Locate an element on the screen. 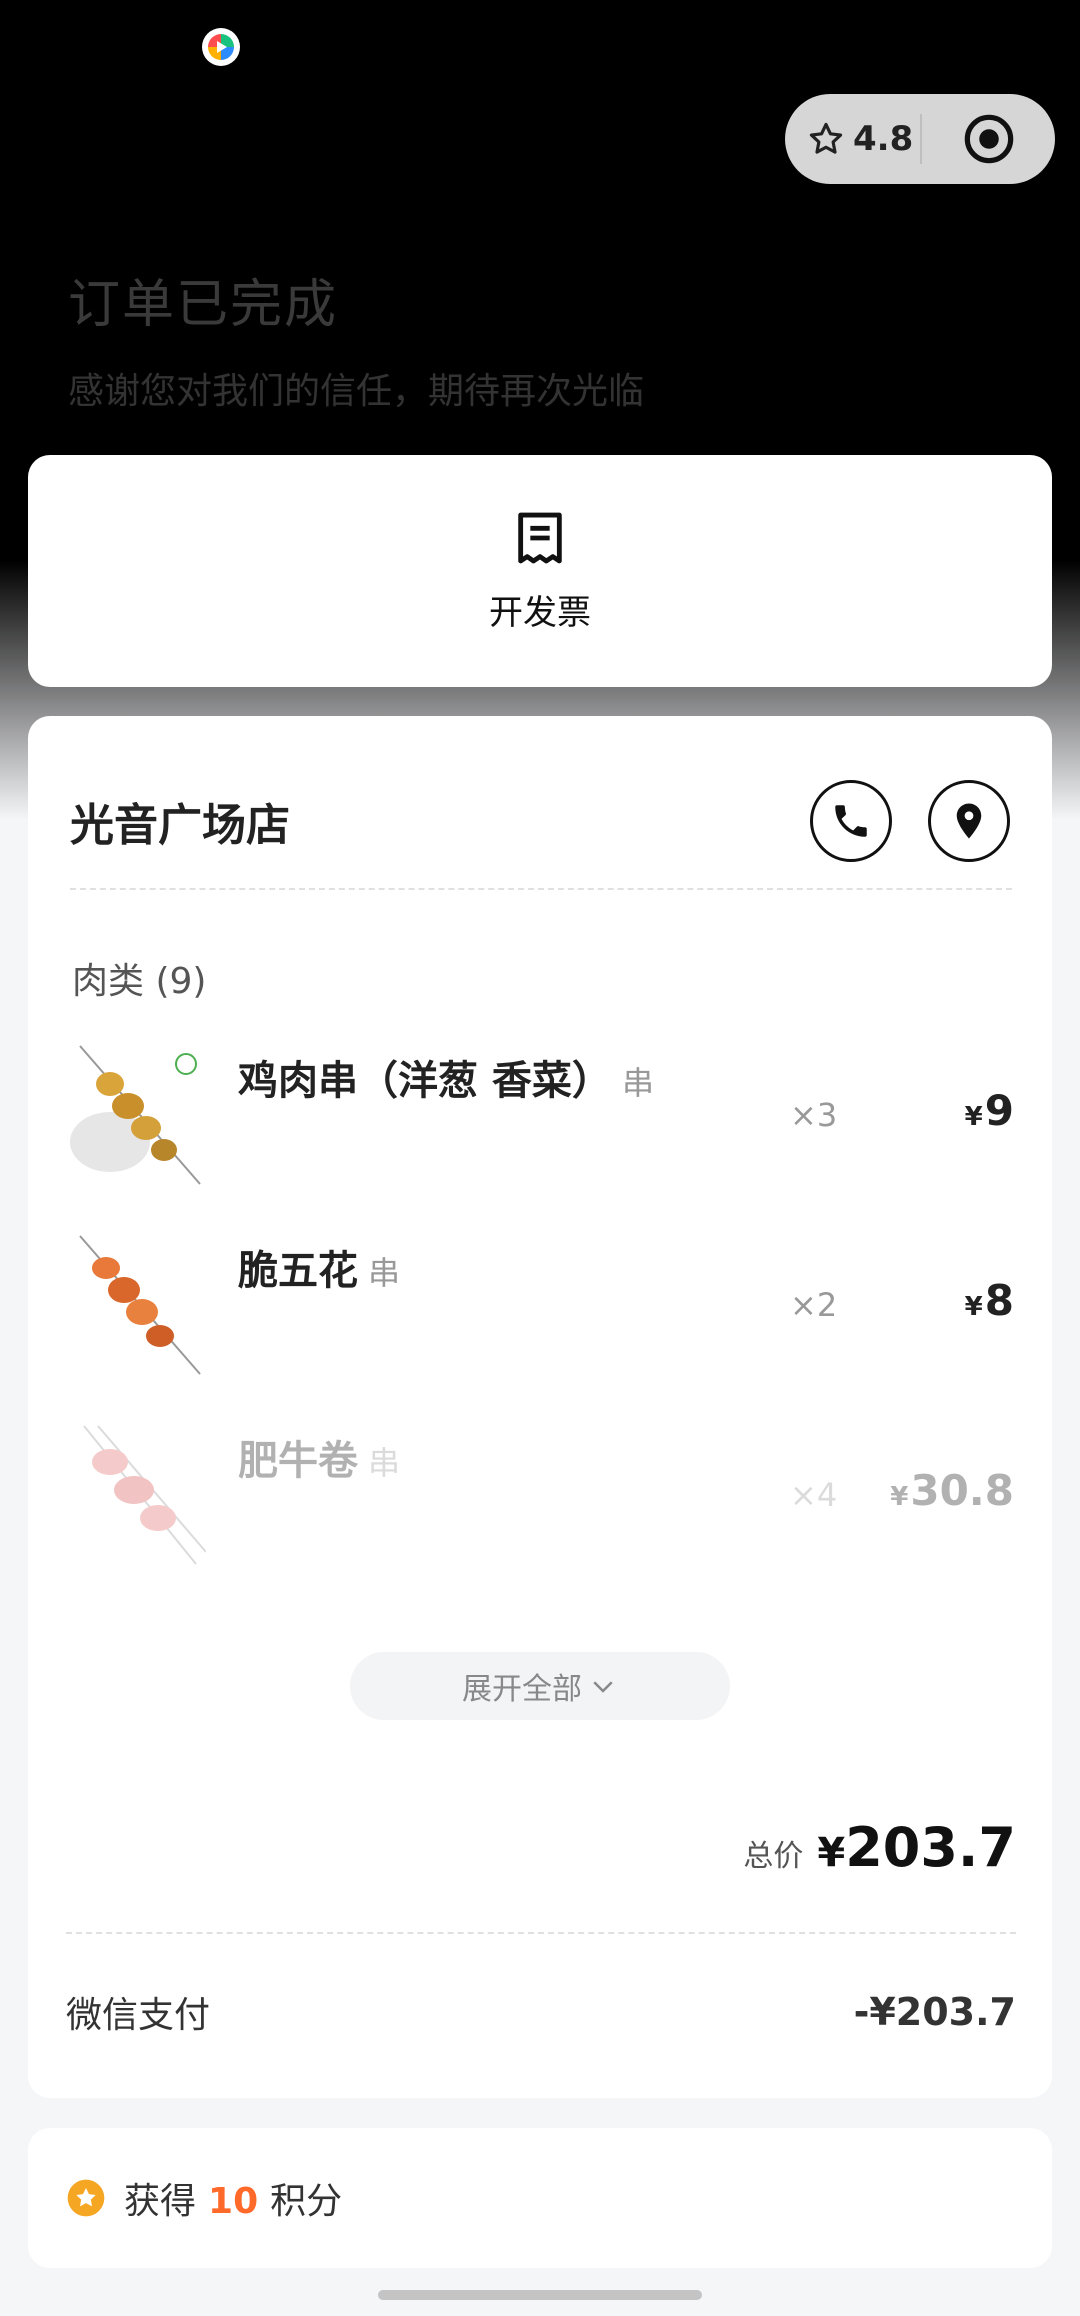  receipt-icon is located at coordinates (540, 537).